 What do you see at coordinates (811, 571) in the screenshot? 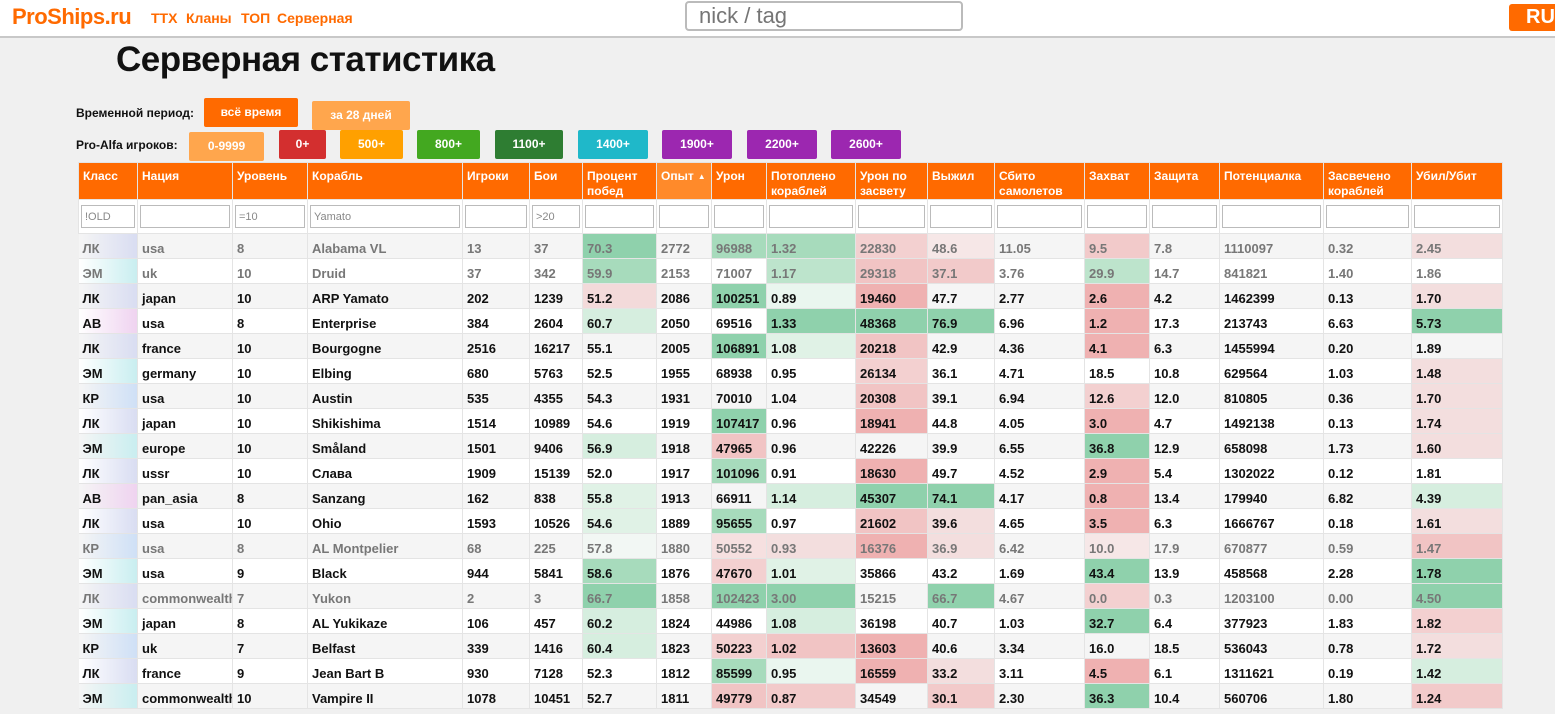
I see `table-cell: 1.01` at bounding box center [811, 571].